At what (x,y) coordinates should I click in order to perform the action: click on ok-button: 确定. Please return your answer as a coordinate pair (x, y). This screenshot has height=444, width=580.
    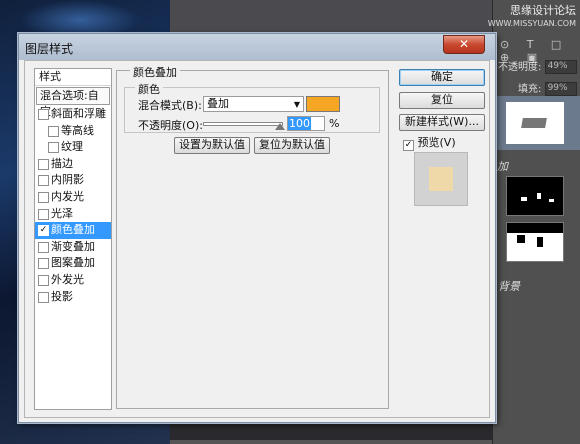
    Looking at the image, I should click on (442, 77).